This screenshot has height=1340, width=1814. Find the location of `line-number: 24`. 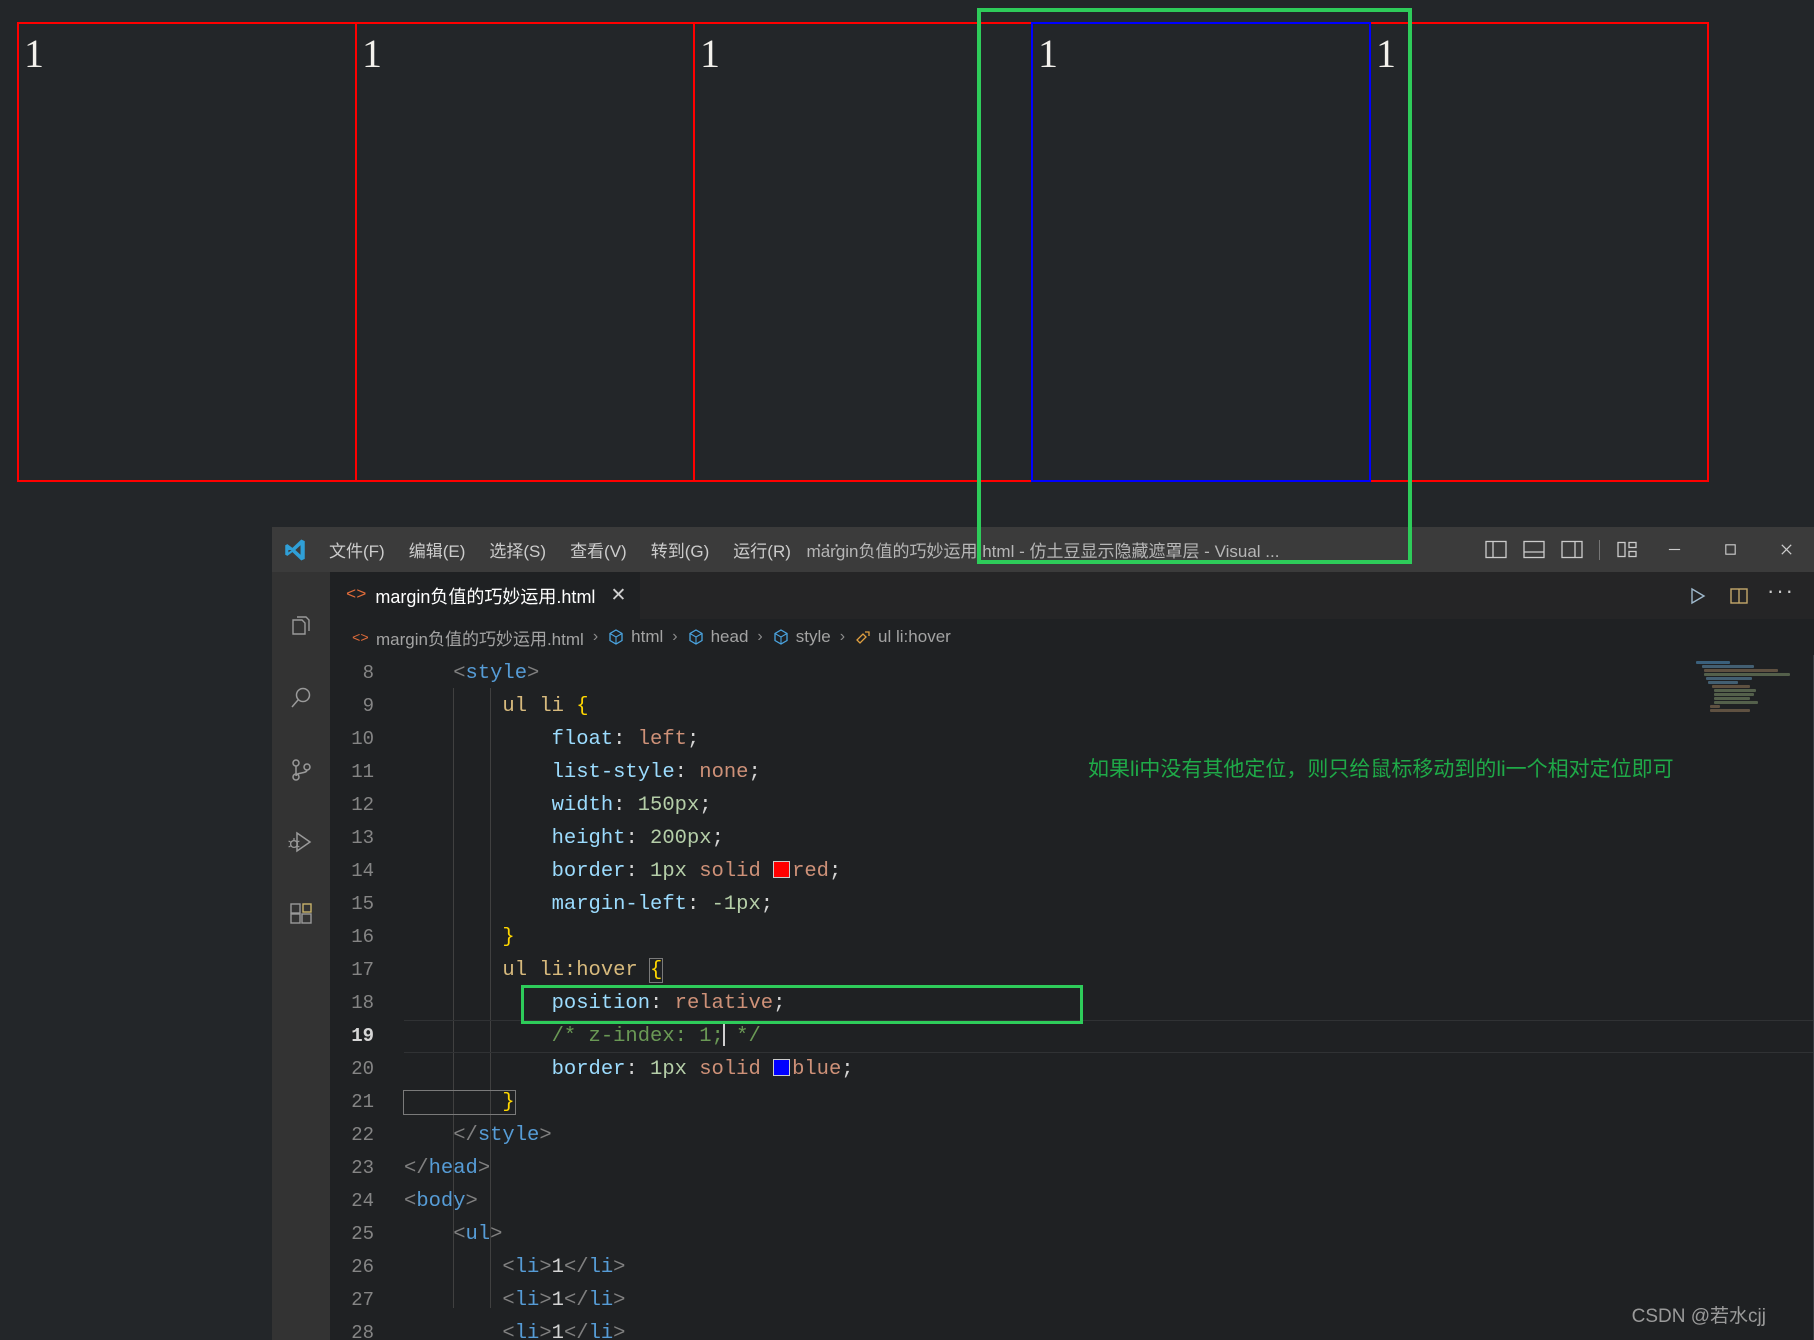

line-number: 24 is located at coordinates (362, 1201).